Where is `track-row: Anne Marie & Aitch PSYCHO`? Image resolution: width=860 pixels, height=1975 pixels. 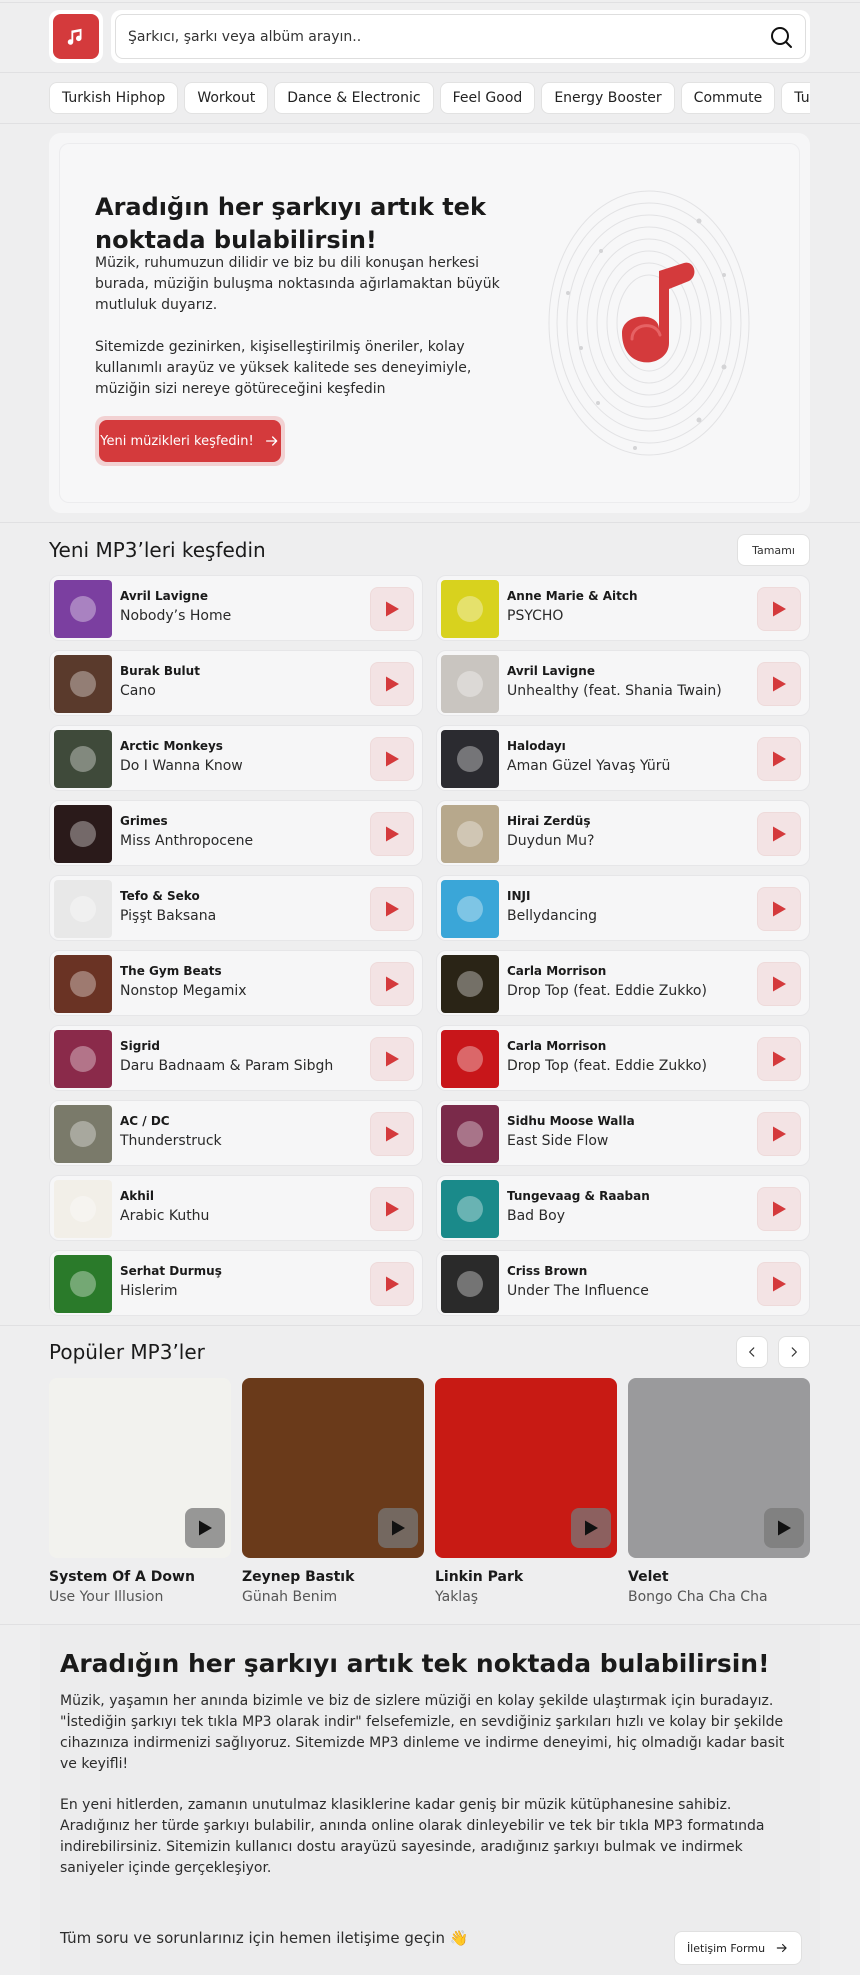 track-row: Anne Marie & Aitch PSYCHO is located at coordinates (623, 608).